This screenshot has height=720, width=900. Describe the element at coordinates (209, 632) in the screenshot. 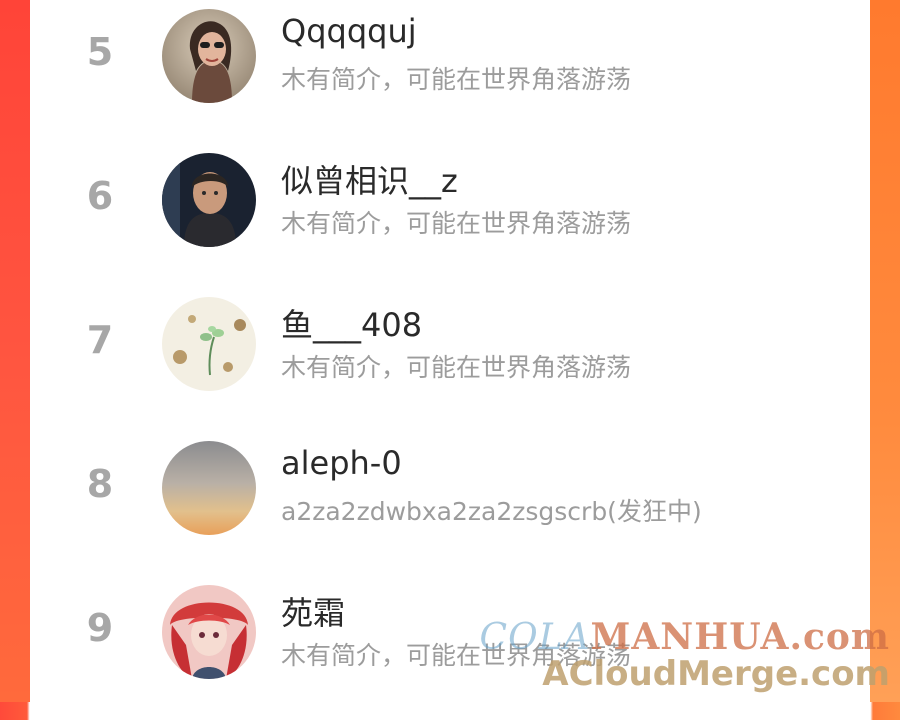

I see `avatar-anime-red-hair-icon` at that location.